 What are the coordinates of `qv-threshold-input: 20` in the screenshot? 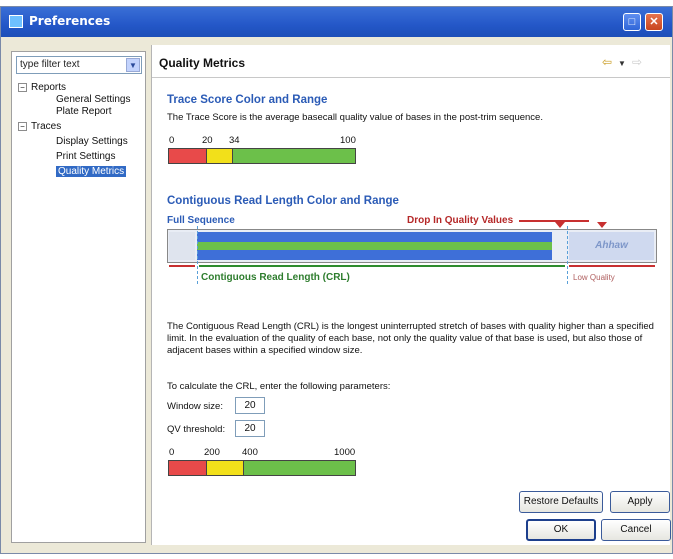 It's located at (250, 428).